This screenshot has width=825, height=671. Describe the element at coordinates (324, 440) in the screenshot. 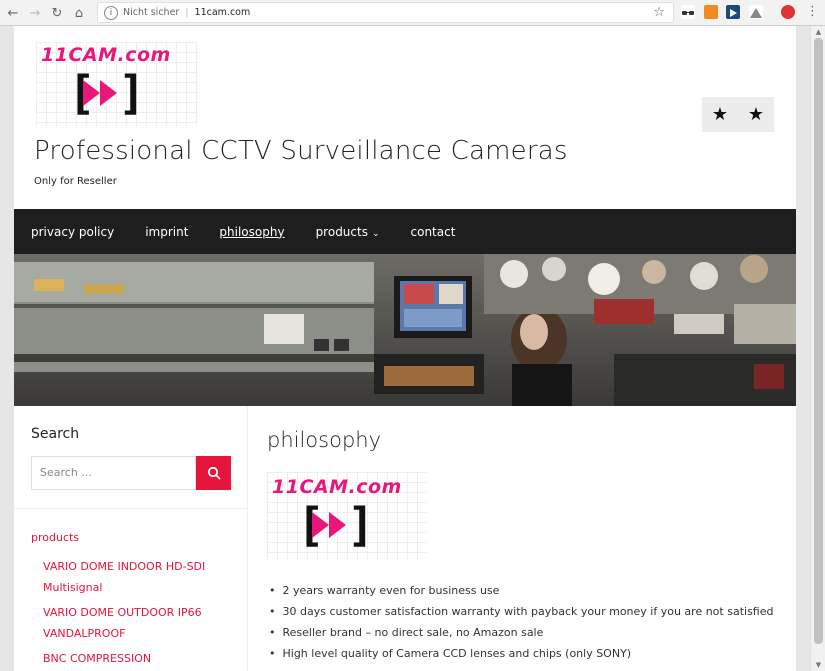

I see `page-title: philosophy` at that location.